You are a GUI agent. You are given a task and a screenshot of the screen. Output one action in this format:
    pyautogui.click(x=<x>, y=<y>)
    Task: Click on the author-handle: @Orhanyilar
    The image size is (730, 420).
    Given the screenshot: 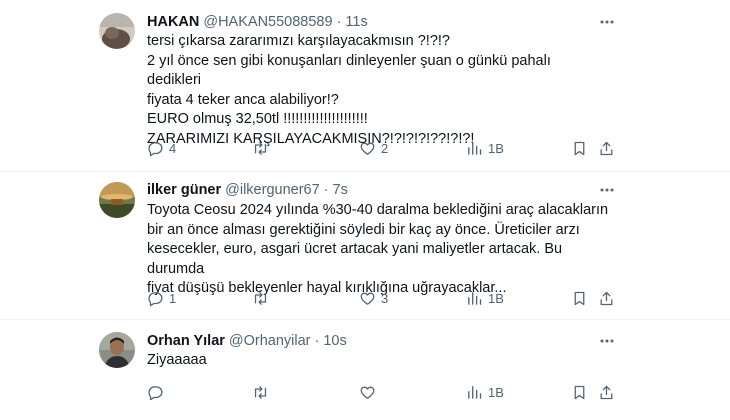 What is the action you would take?
    pyautogui.click(x=270, y=341)
    